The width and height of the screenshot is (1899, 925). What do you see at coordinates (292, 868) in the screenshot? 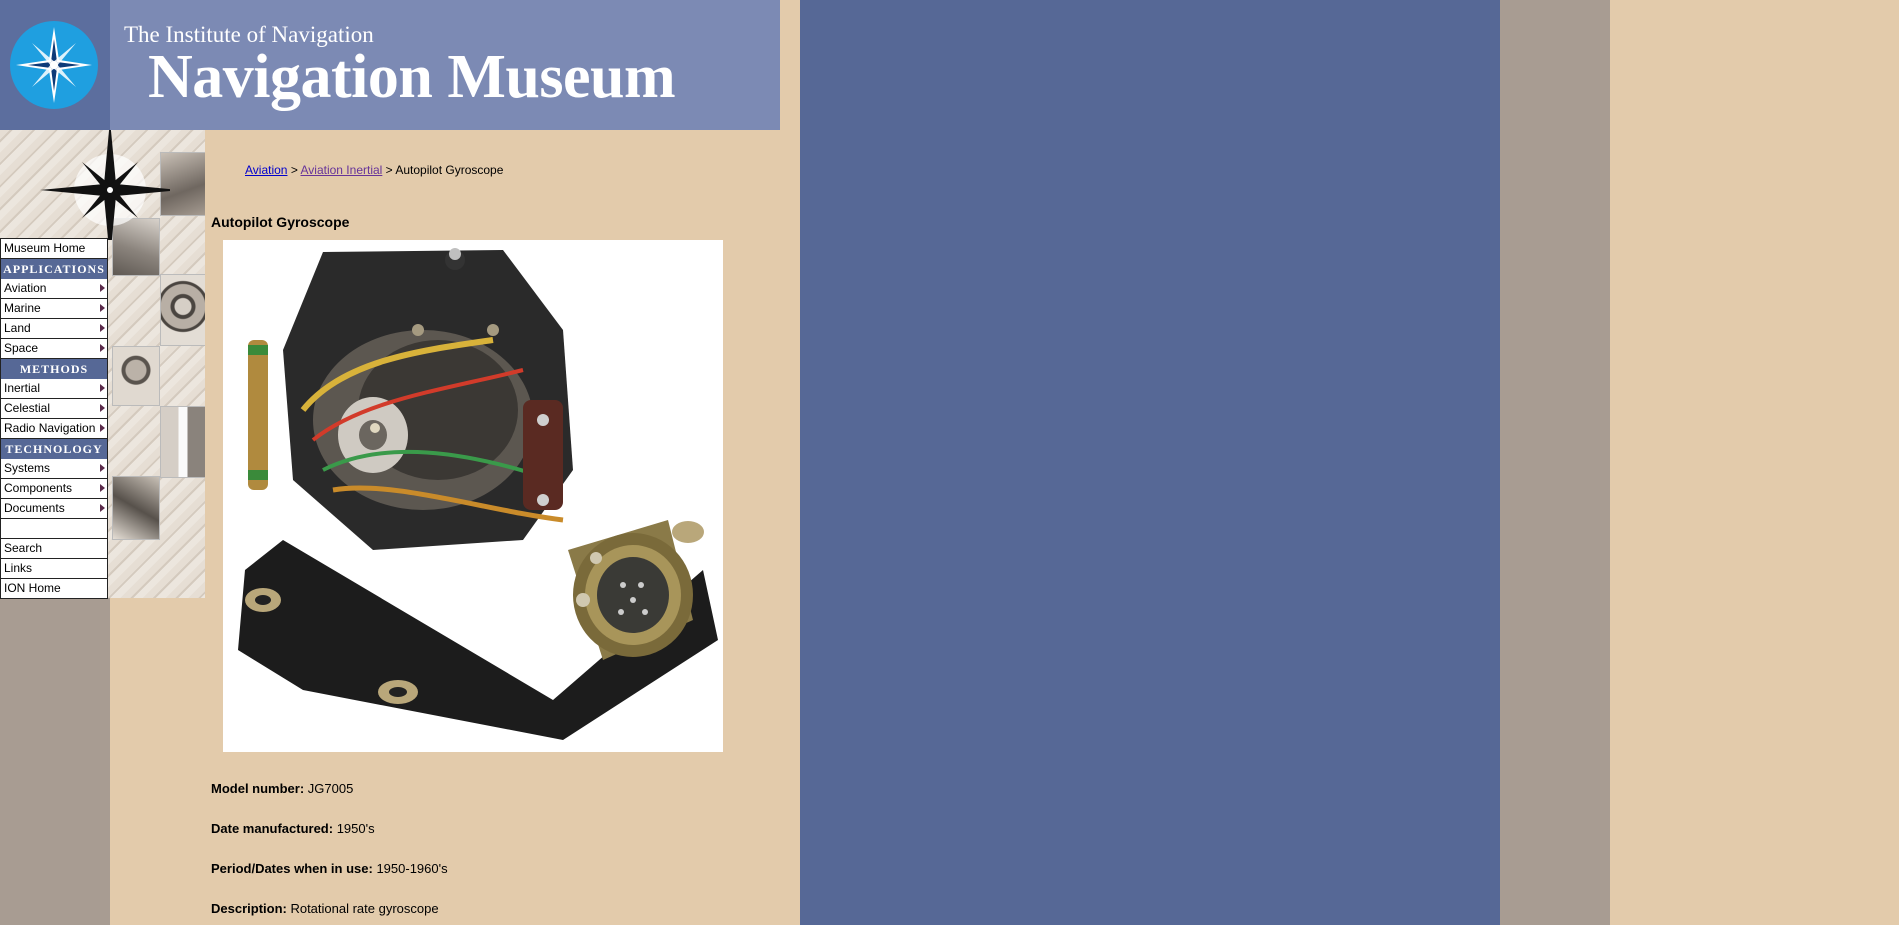
I see `detail-label: Period/Dates when in use:` at bounding box center [292, 868].